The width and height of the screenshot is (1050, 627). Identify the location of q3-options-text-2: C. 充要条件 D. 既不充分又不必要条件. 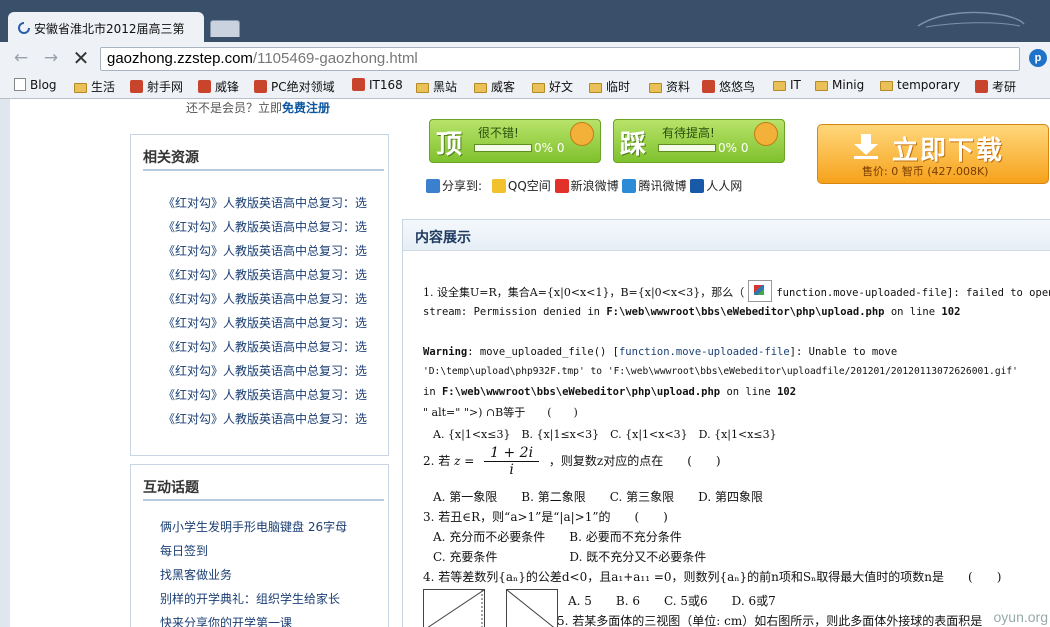
(570, 557).